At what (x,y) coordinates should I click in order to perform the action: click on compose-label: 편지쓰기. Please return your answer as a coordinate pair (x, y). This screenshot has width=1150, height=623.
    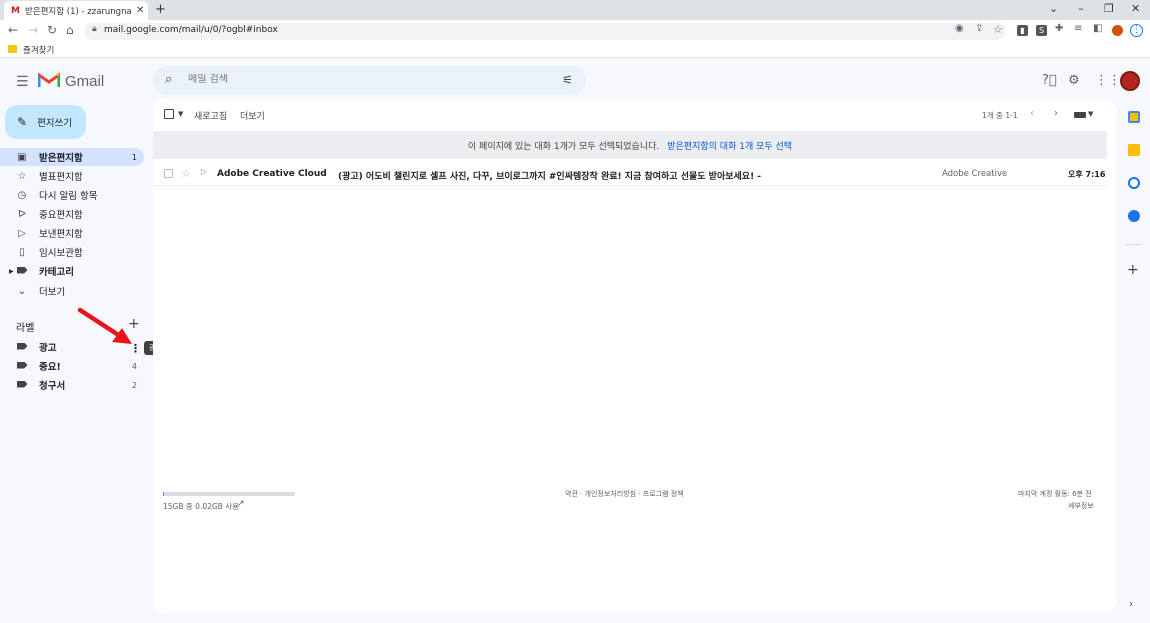
    Looking at the image, I should click on (55, 123).